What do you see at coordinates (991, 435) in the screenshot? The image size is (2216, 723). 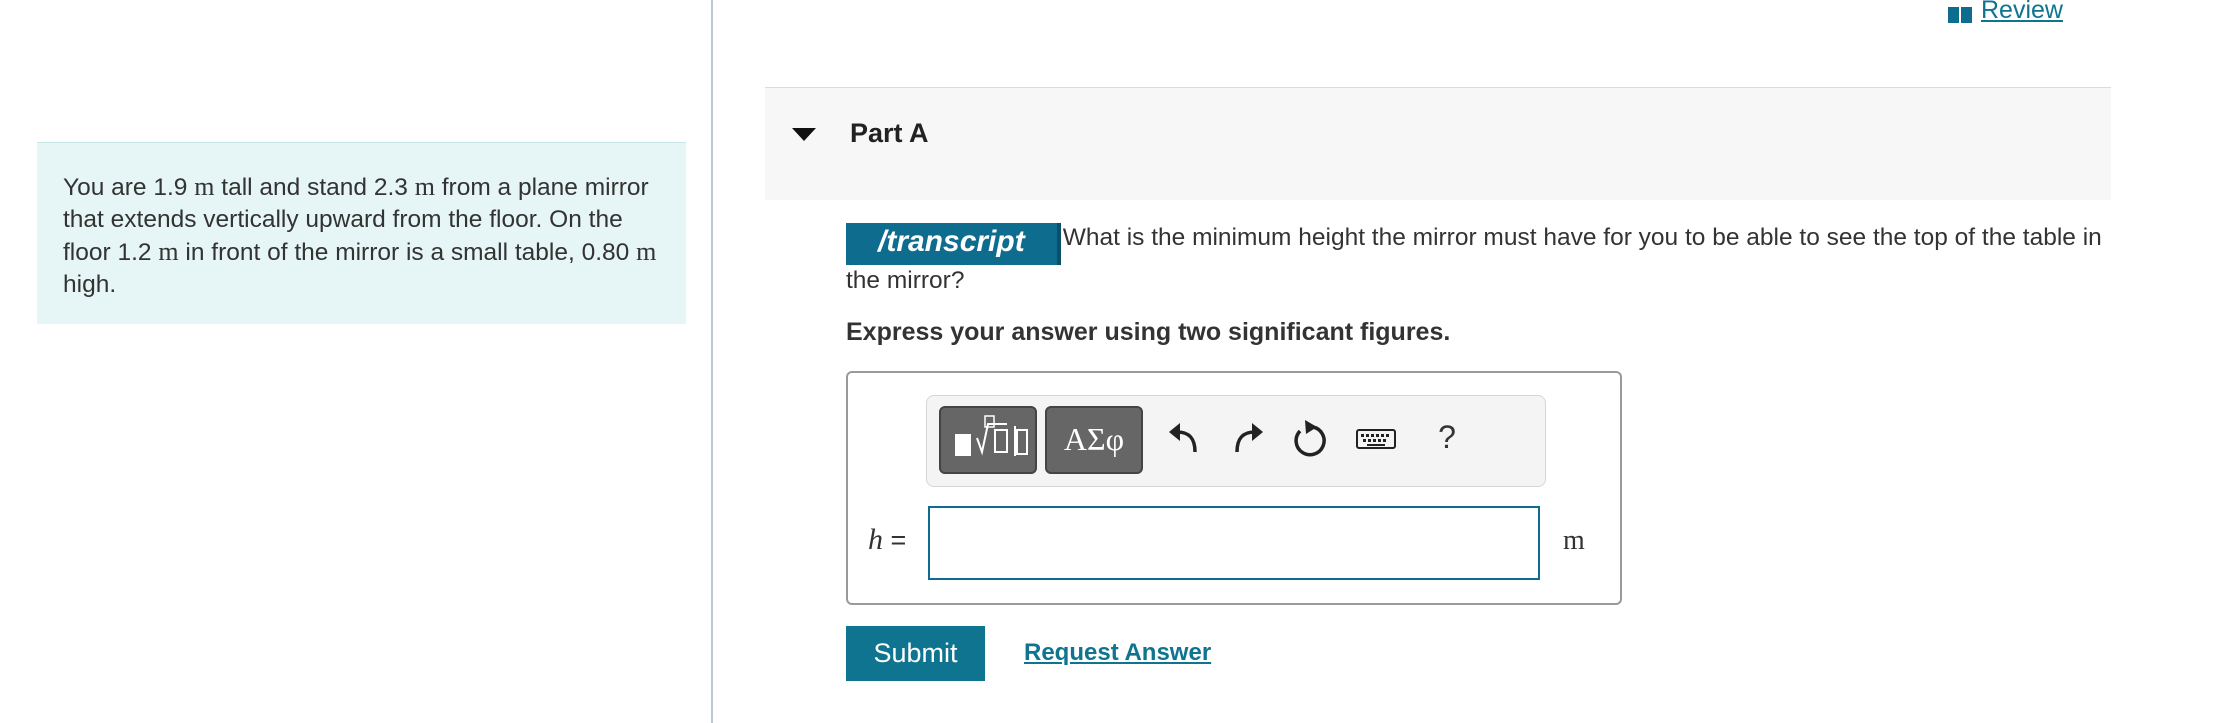 I see `templates-icon` at bounding box center [991, 435].